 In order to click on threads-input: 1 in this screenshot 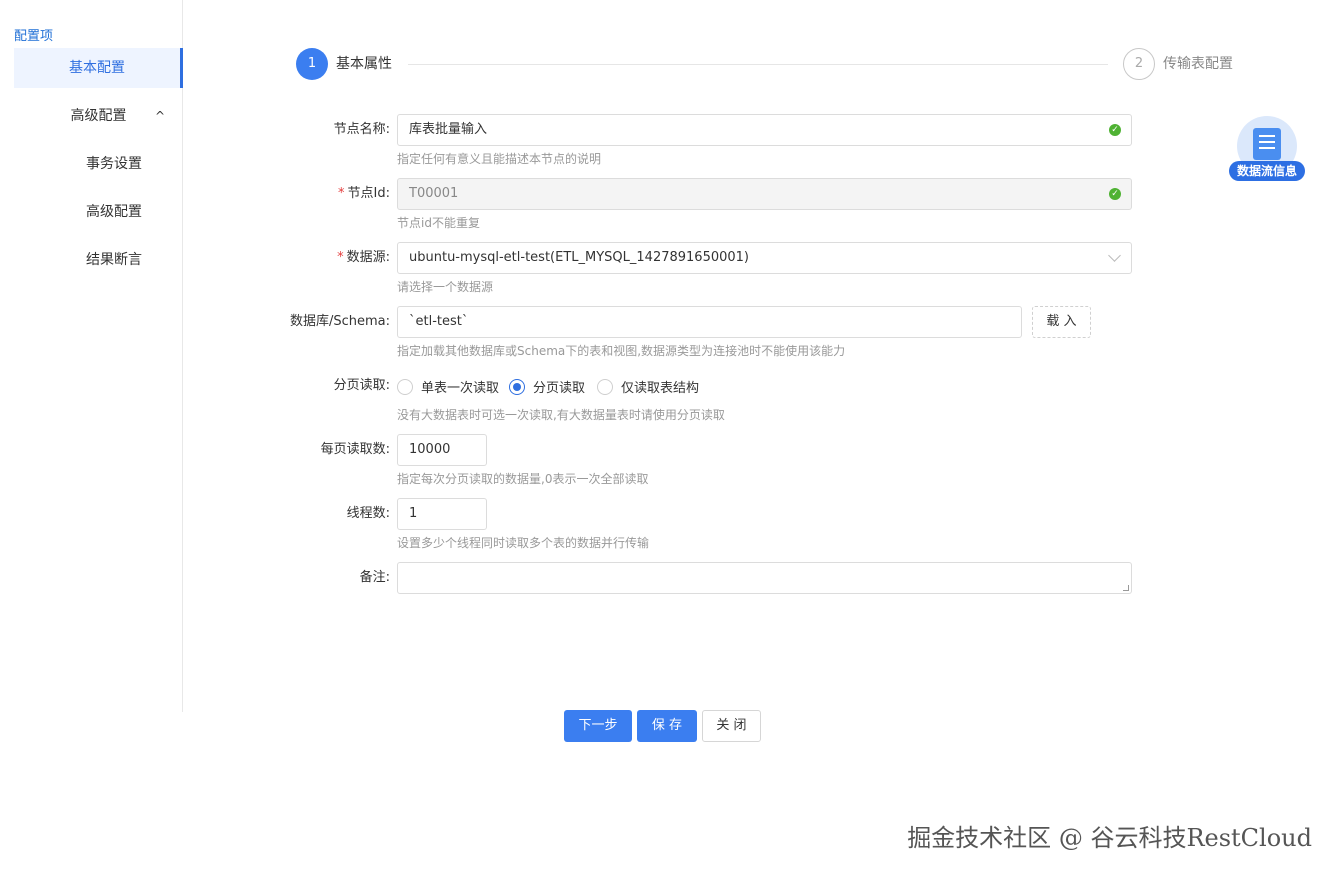, I will do `click(442, 514)`.